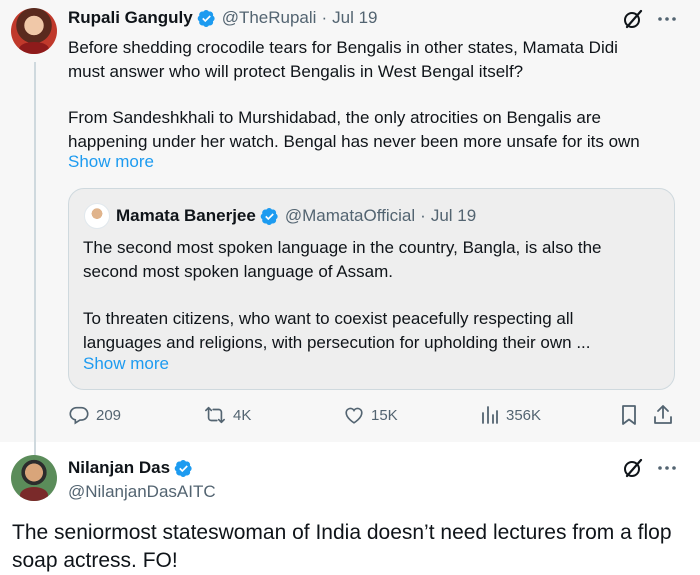 The height and width of the screenshot is (575, 700). Describe the element at coordinates (453, 215) in the screenshot. I see `quoted-tweet-date: Jul 19` at that location.